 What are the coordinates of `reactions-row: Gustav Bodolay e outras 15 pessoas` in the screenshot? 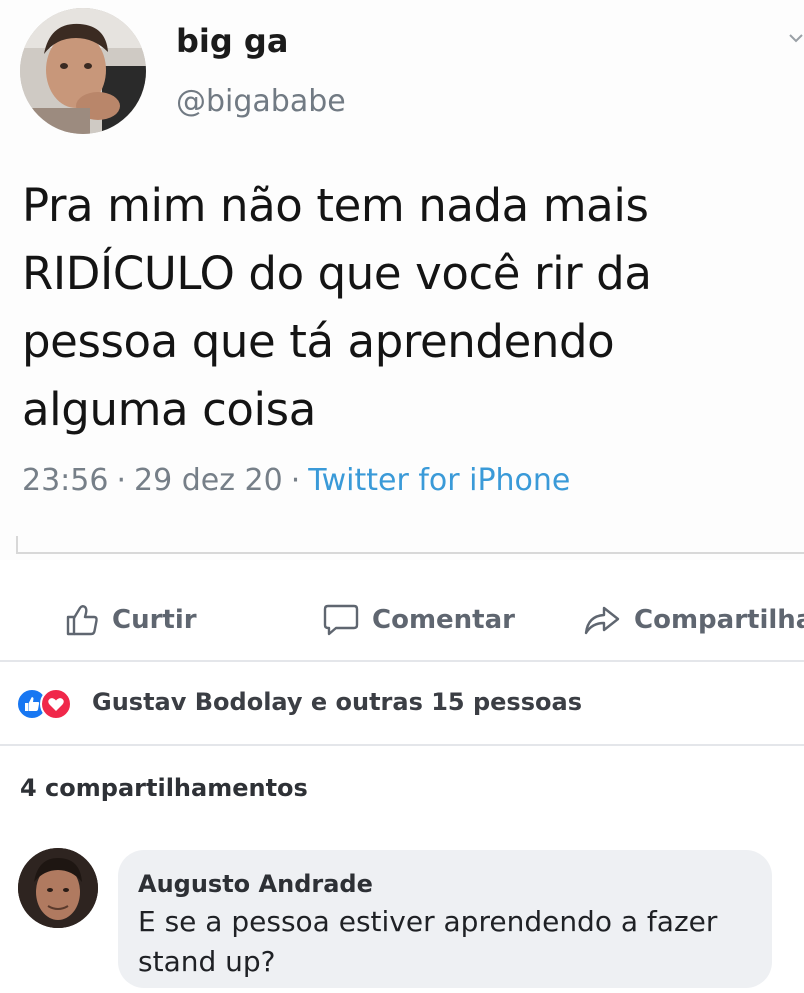 It's located at (402, 704).